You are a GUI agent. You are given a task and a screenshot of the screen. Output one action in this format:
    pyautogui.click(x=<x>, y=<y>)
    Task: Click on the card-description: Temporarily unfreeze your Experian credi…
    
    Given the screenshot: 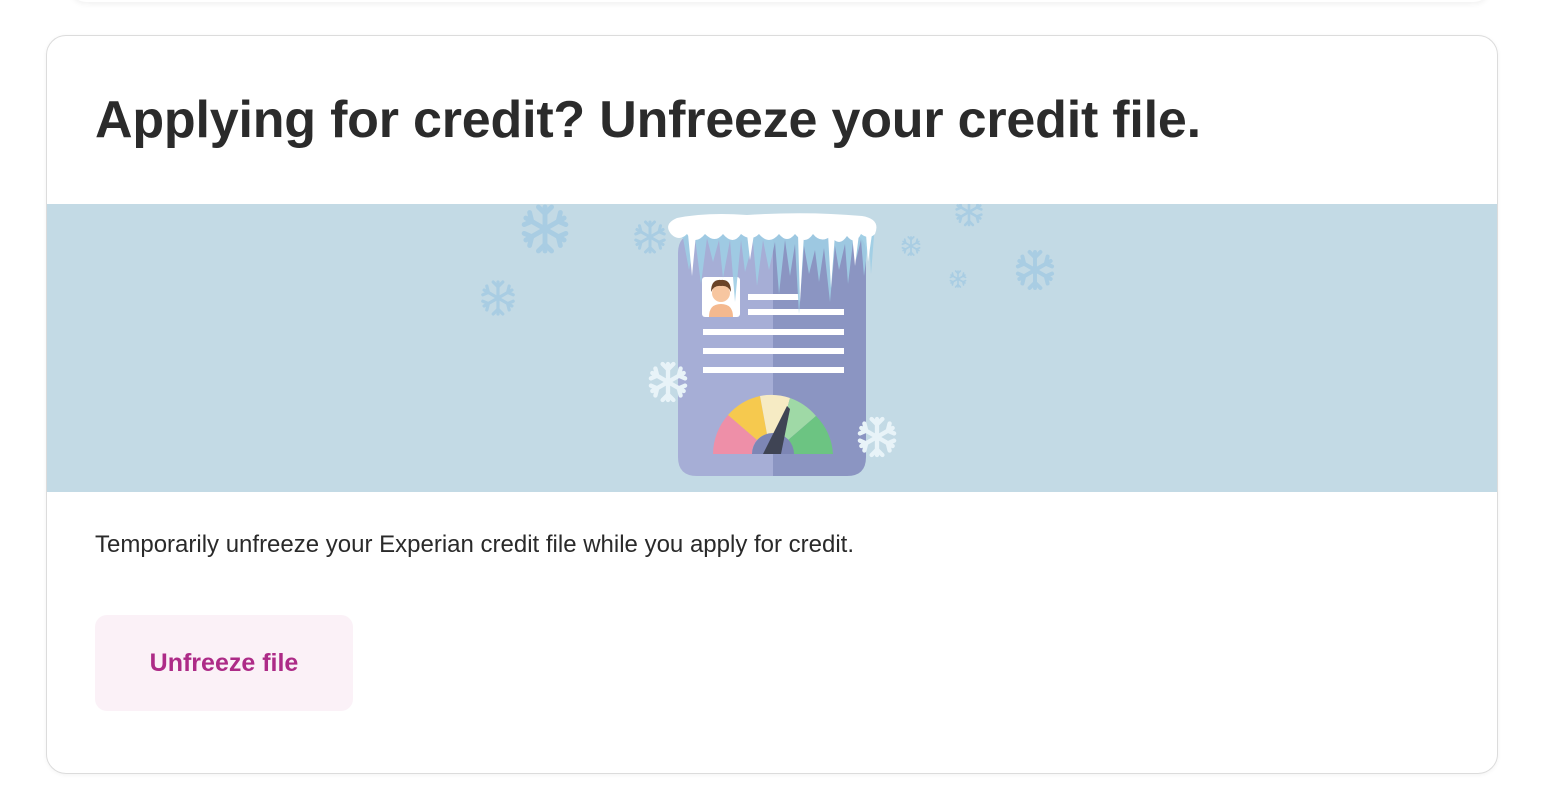 What is the action you would take?
    pyautogui.click(x=475, y=544)
    